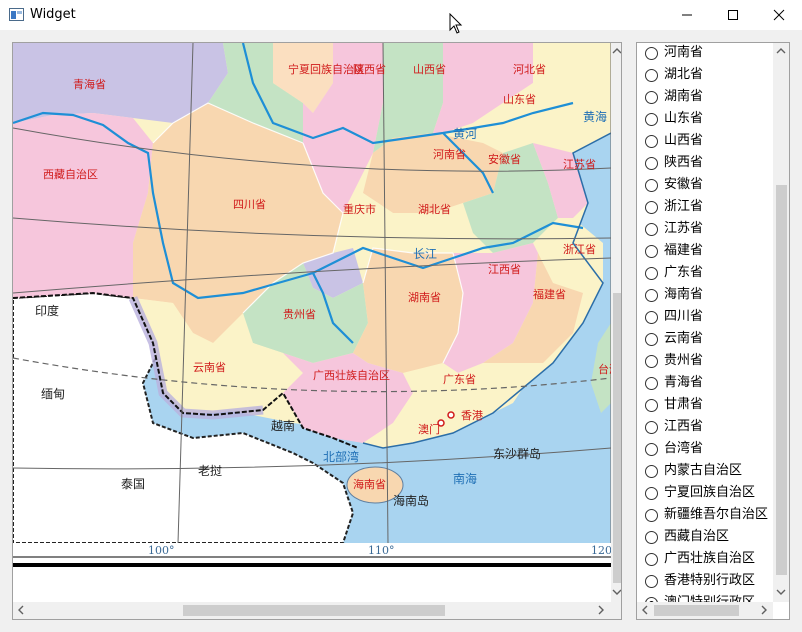  What do you see at coordinates (709, 165) in the screenshot?
I see `province-radio-item: 陕西省` at bounding box center [709, 165].